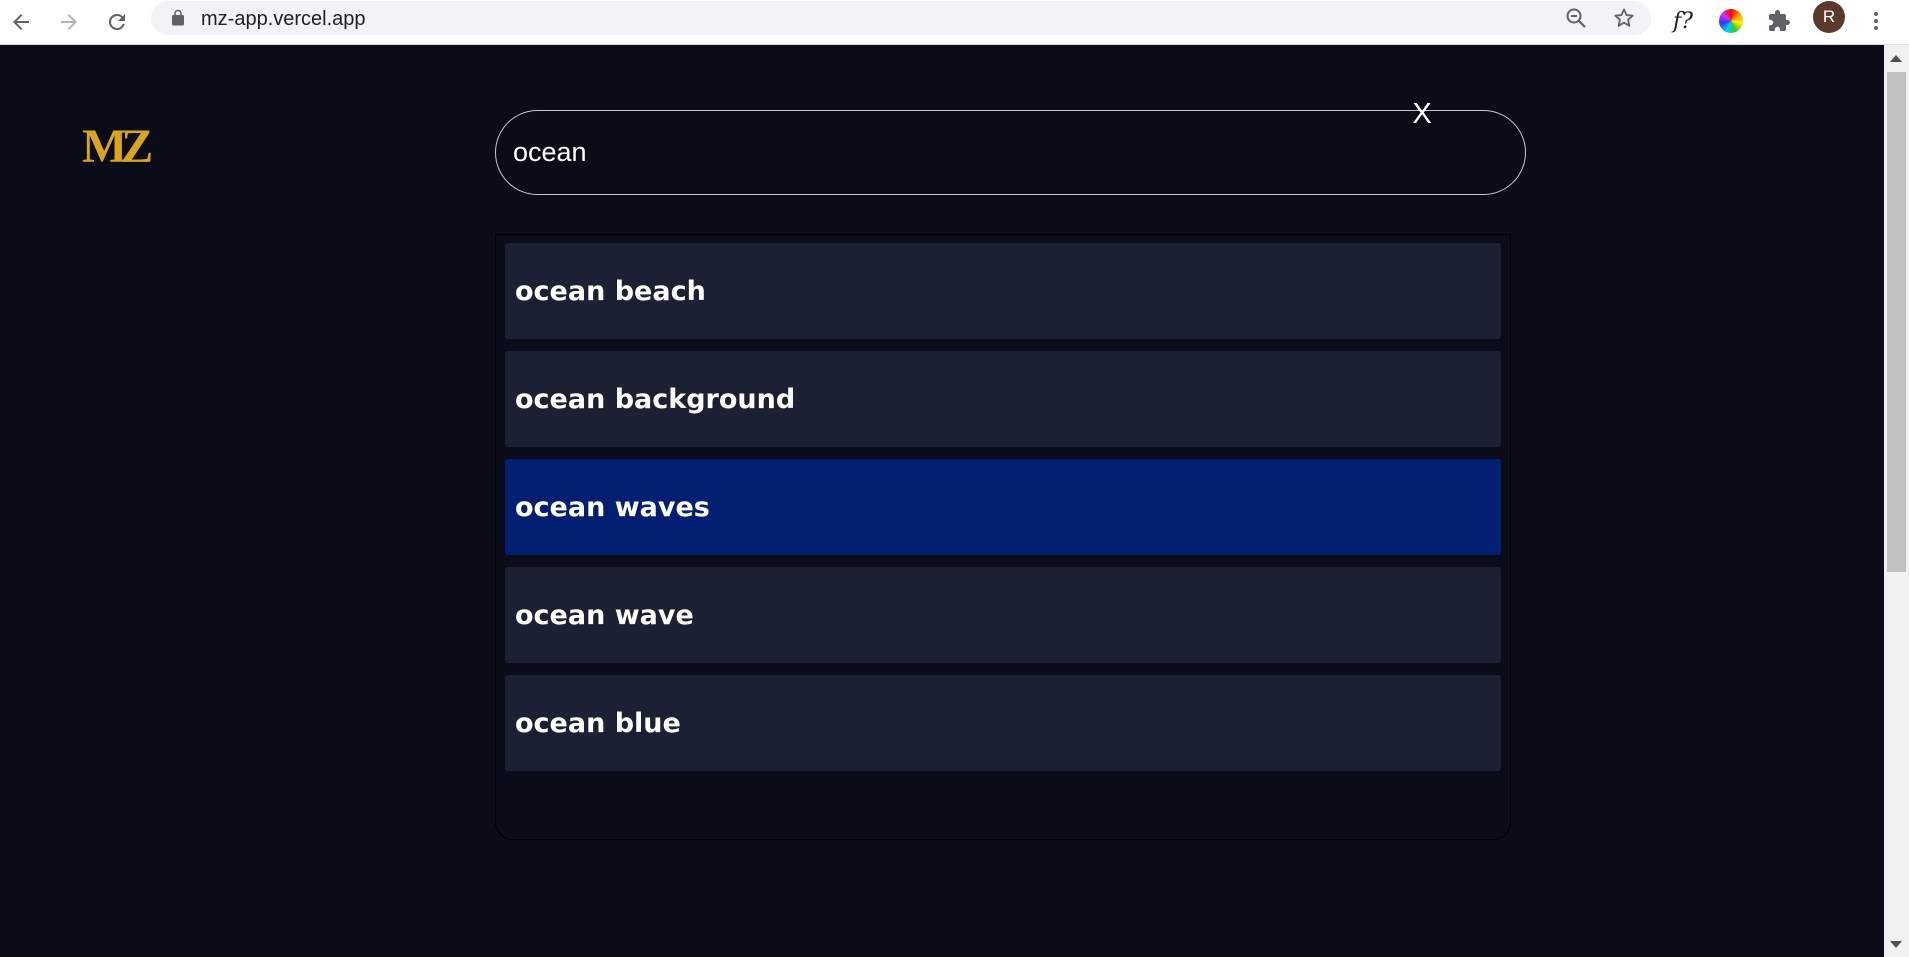 This screenshot has height=957, width=1909. I want to click on reload-button, so click(117, 22).